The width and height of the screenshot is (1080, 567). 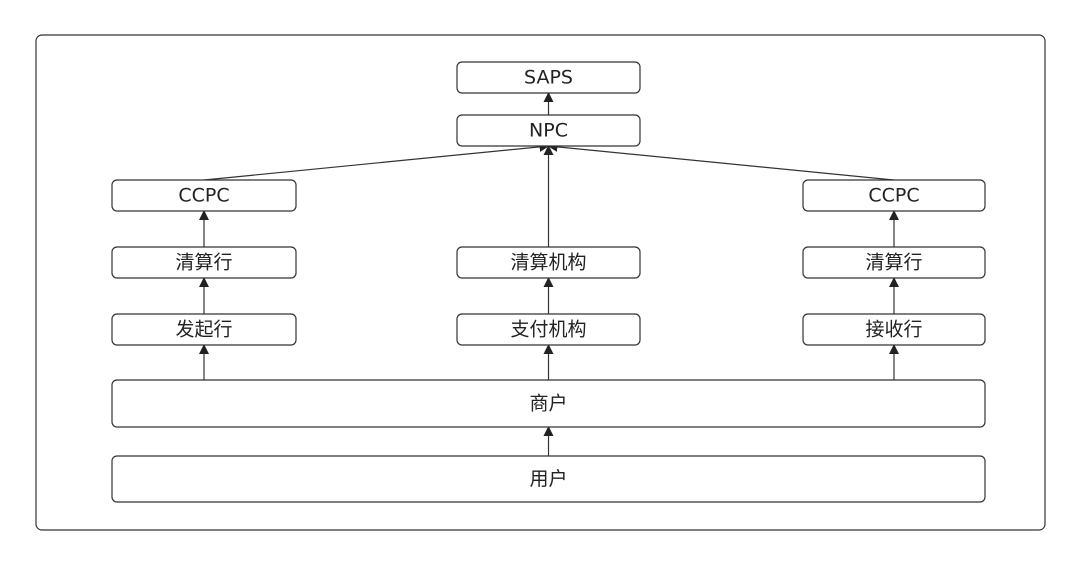 I want to click on node-npc: NPC, so click(x=548, y=130).